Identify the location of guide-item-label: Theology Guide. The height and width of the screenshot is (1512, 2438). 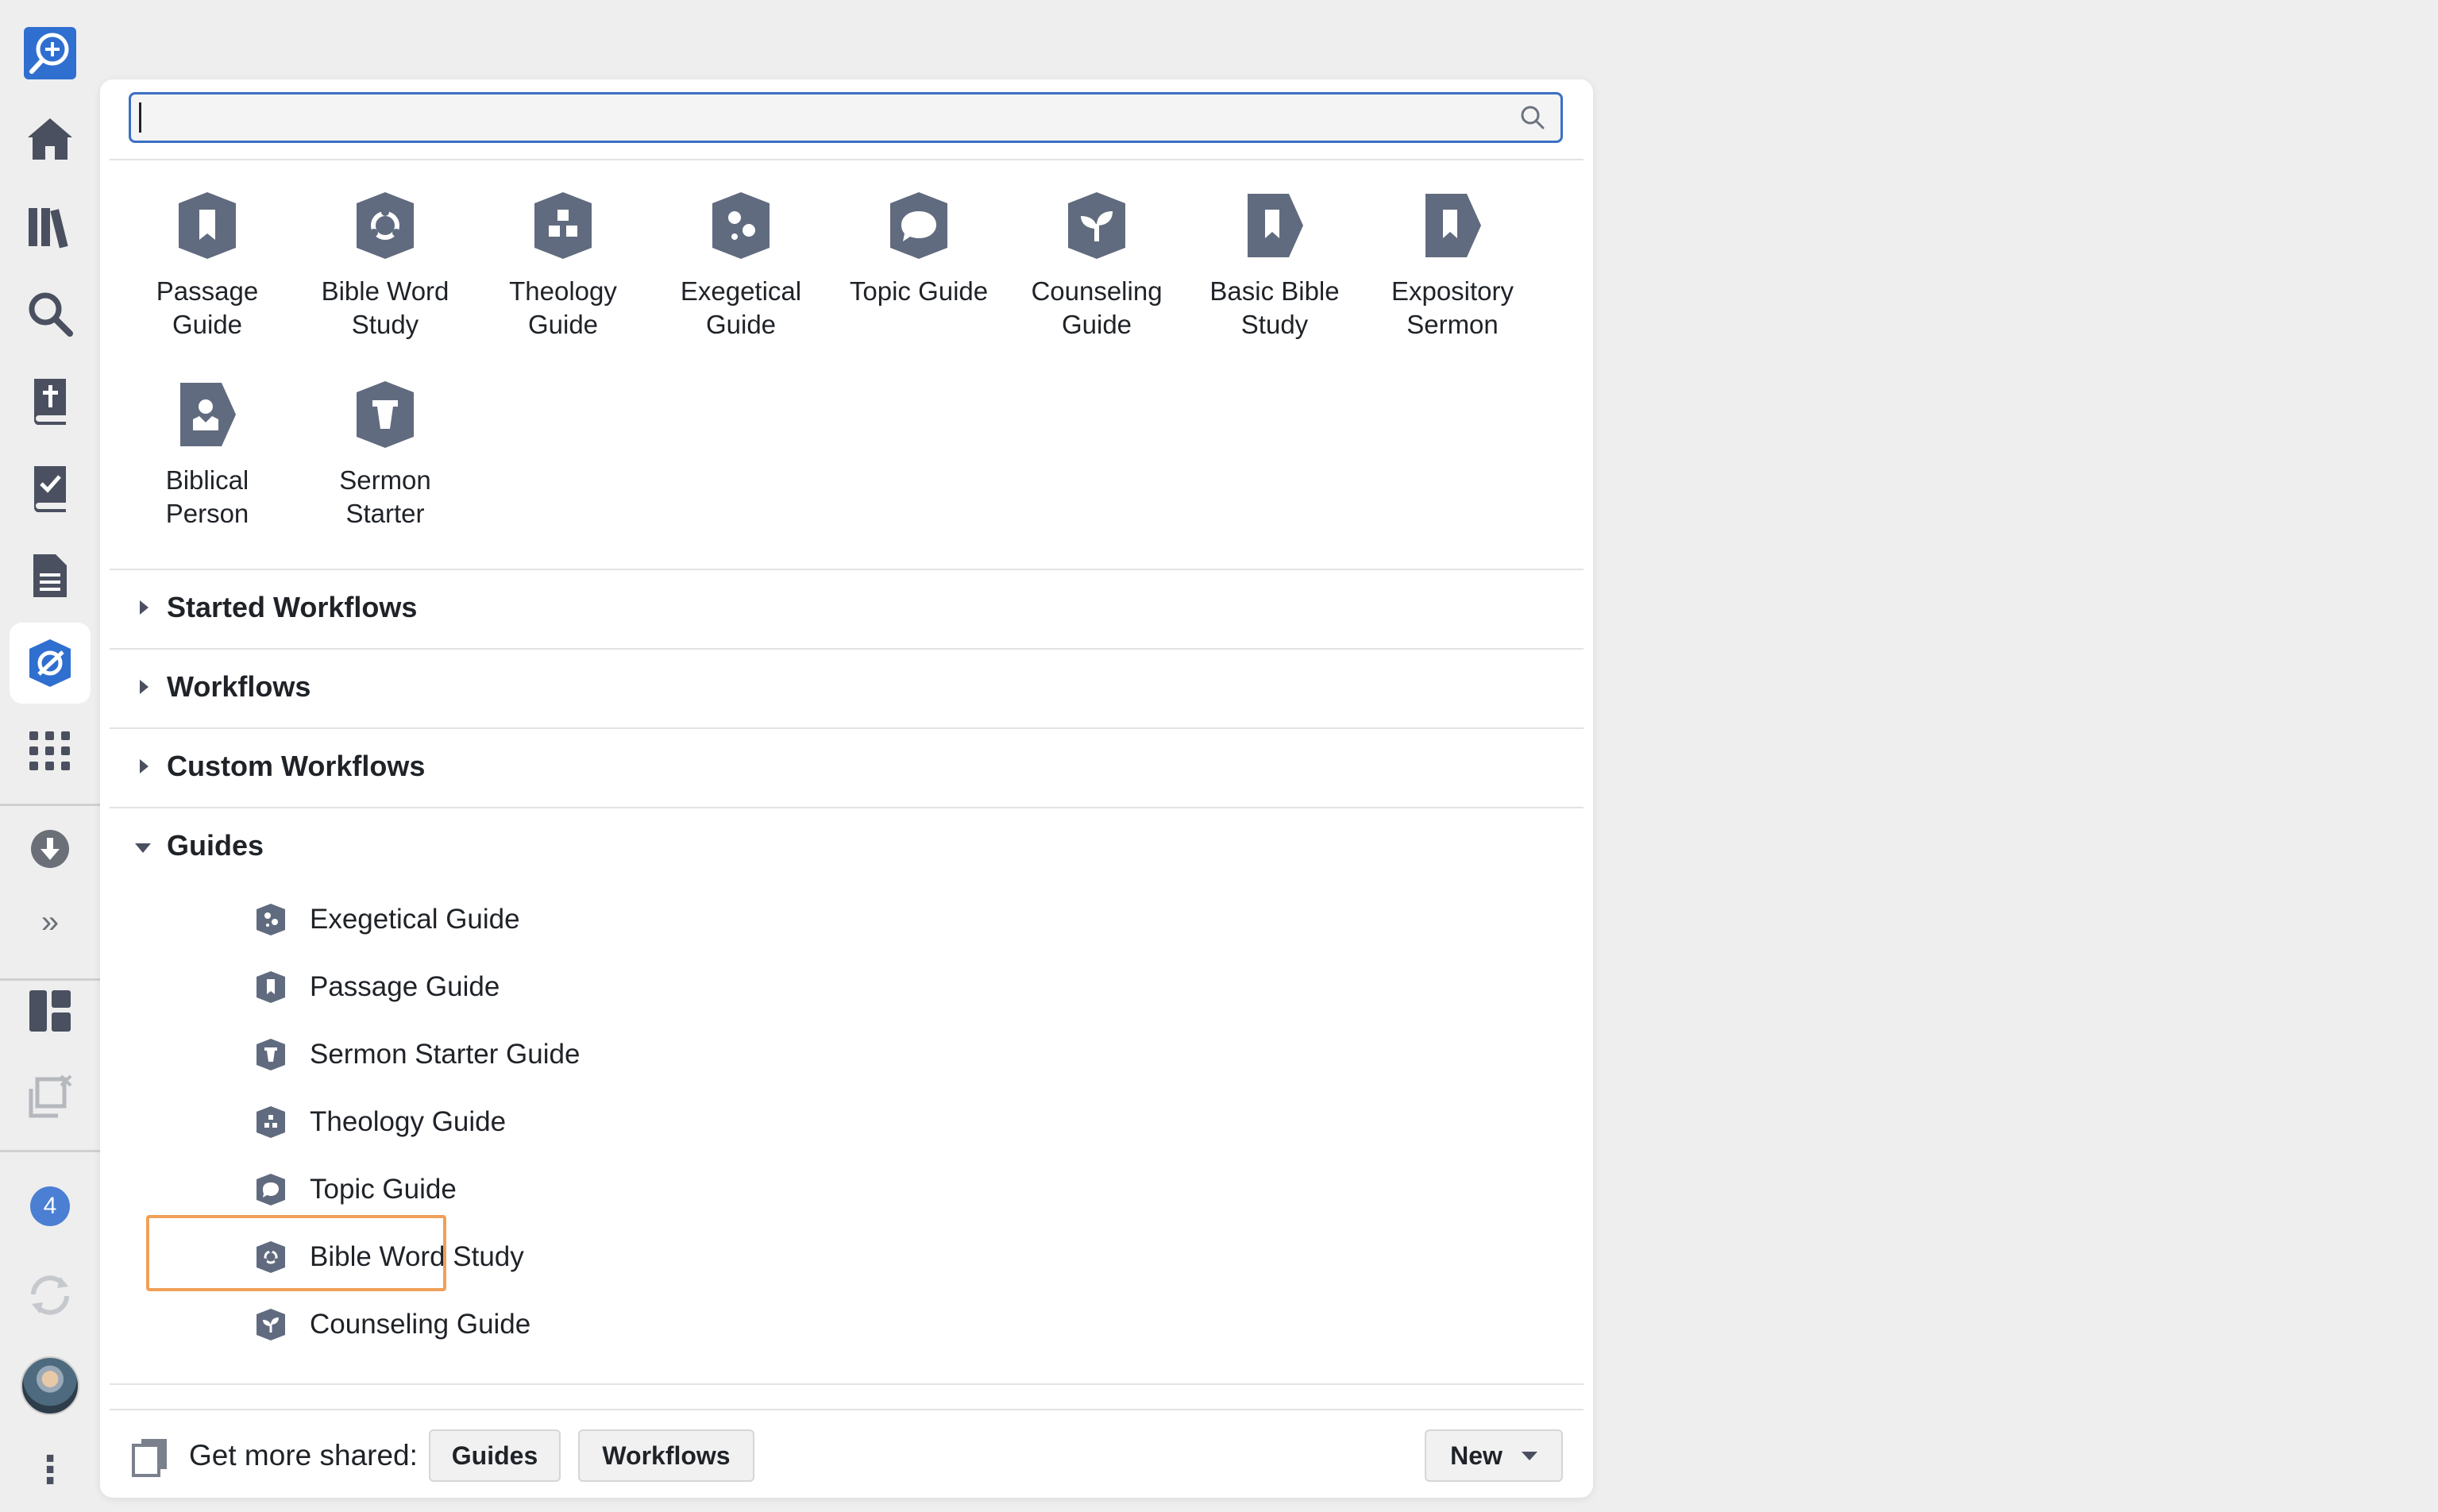
(408, 1121).